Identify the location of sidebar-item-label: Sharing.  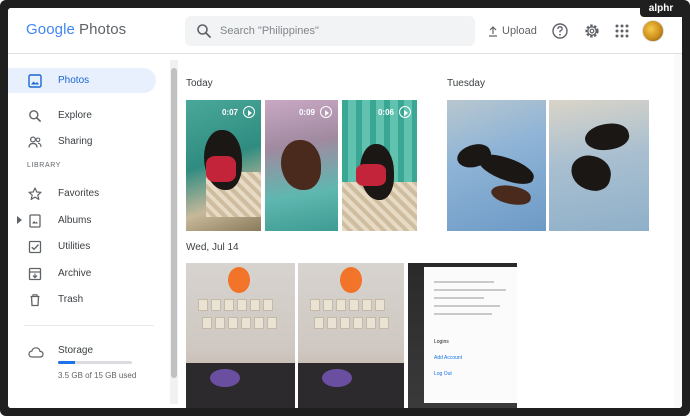
(75, 141).